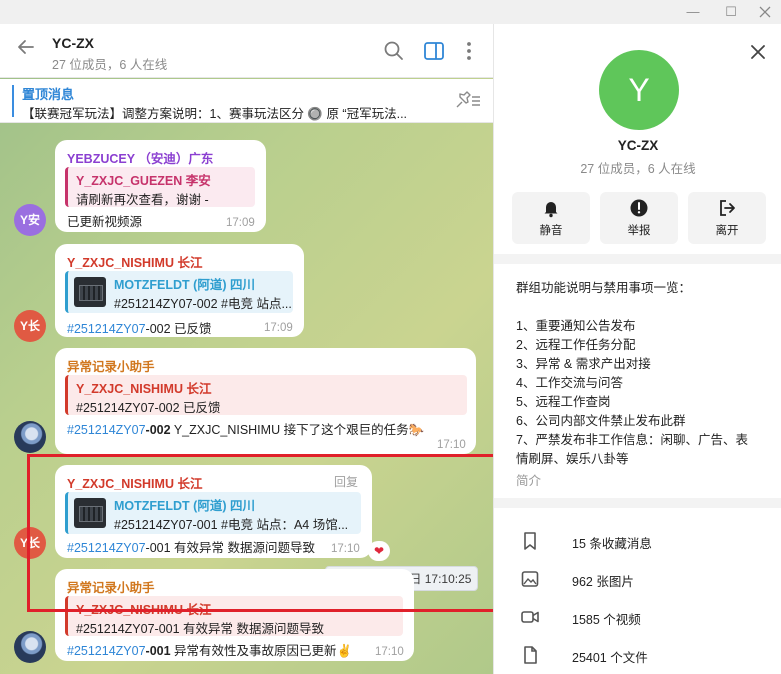  I want to click on pin-list-icon, so click(468, 99).